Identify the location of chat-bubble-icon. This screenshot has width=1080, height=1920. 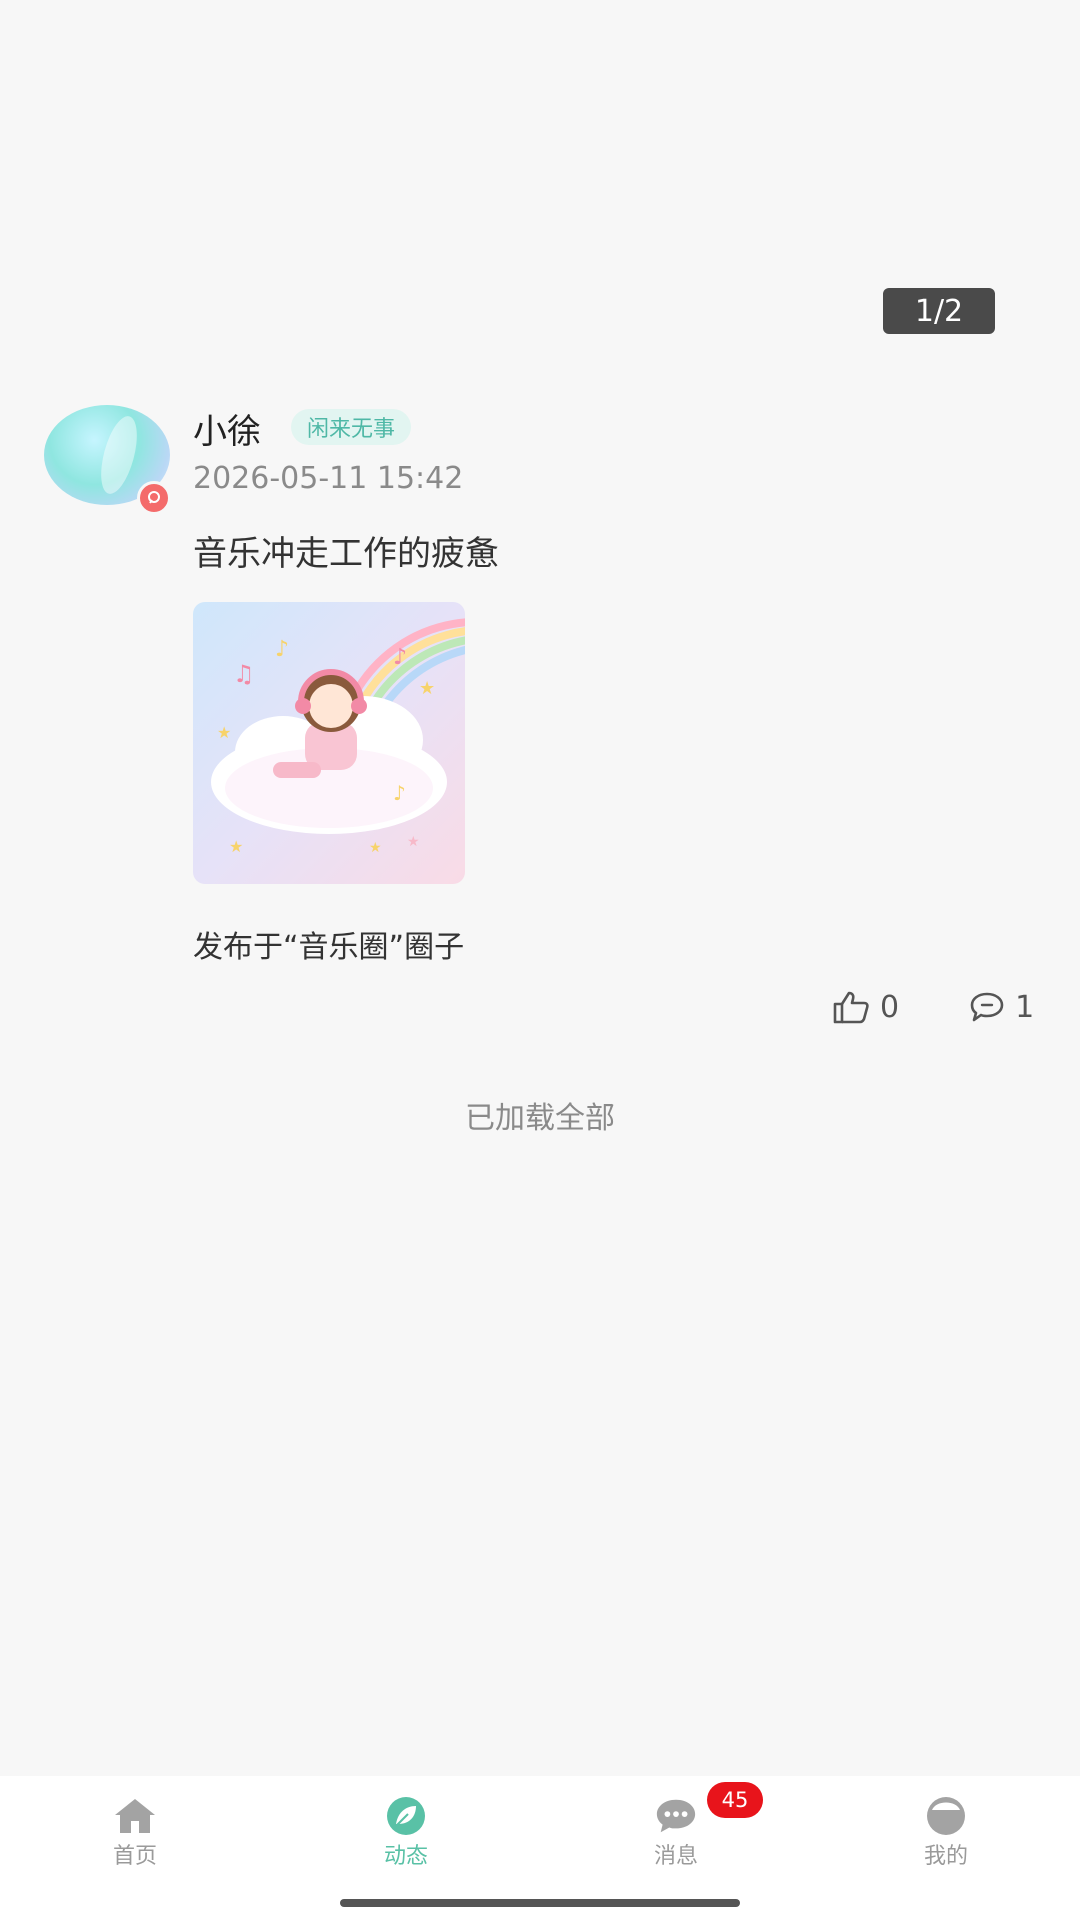
(676, 1816).